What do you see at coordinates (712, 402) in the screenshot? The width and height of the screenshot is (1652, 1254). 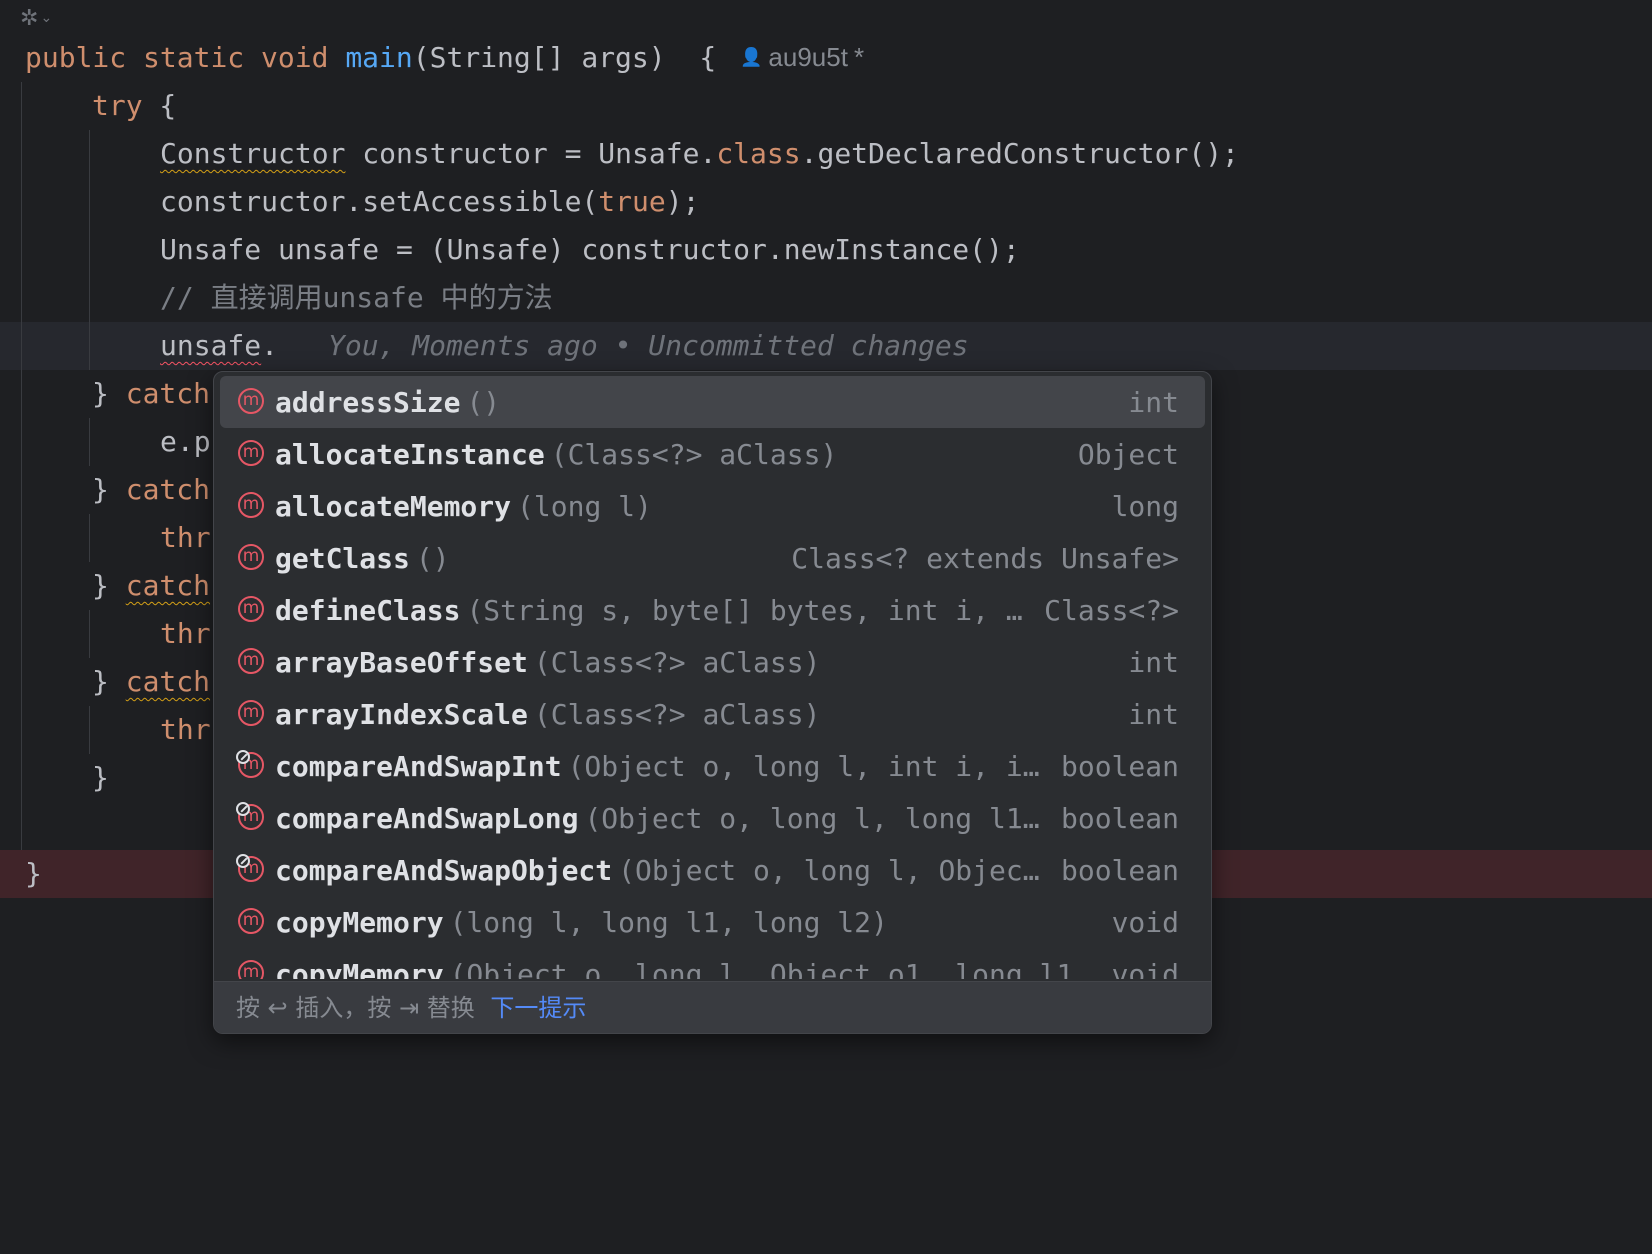 I see `completion-item: m addressSize() int` at bounding box center [712, 402].